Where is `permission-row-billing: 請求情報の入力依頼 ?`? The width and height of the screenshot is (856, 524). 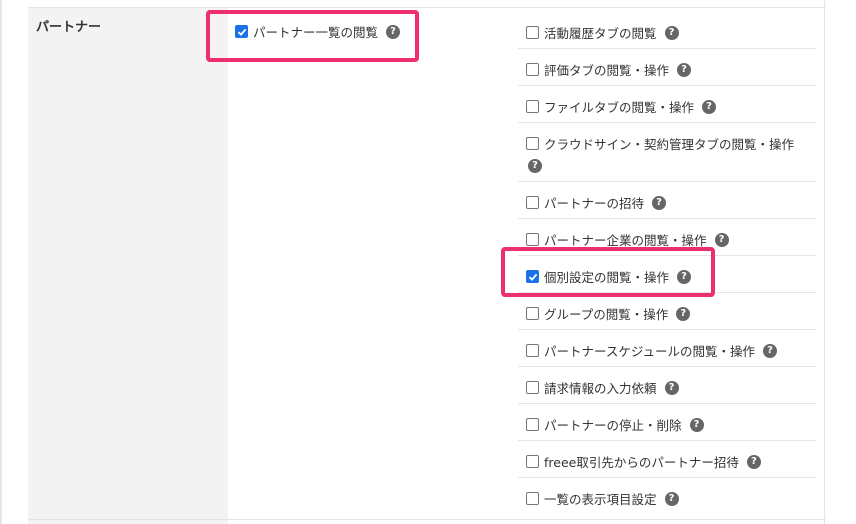 permission-row-billing: 請求情報の入力依頼 ? is located at coordinates (667, 385).